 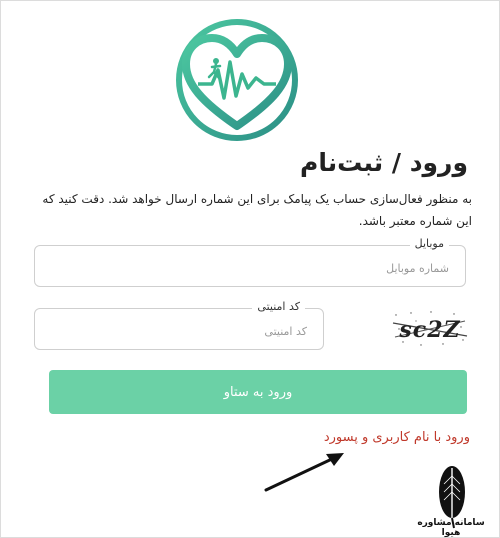 I want to click on arrow-pointer-icon, so click(x=304, y=472).